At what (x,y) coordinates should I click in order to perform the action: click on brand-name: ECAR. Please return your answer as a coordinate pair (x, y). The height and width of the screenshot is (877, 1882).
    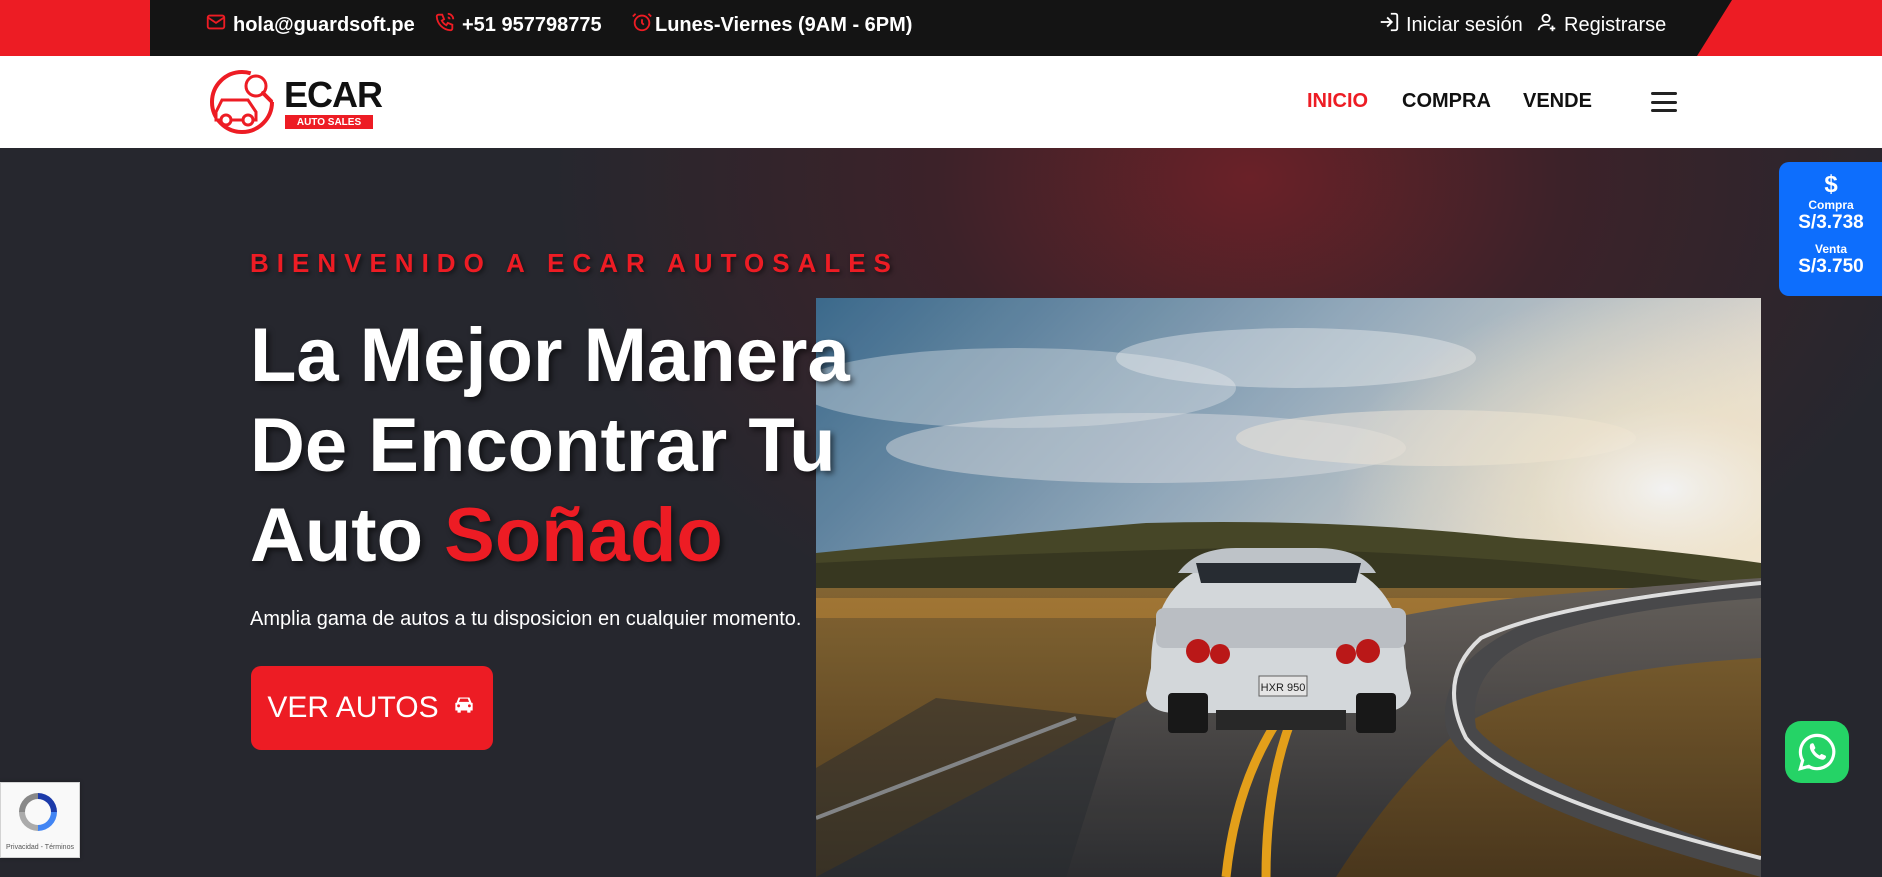
    Looking at the image, I should click on (333, 94).